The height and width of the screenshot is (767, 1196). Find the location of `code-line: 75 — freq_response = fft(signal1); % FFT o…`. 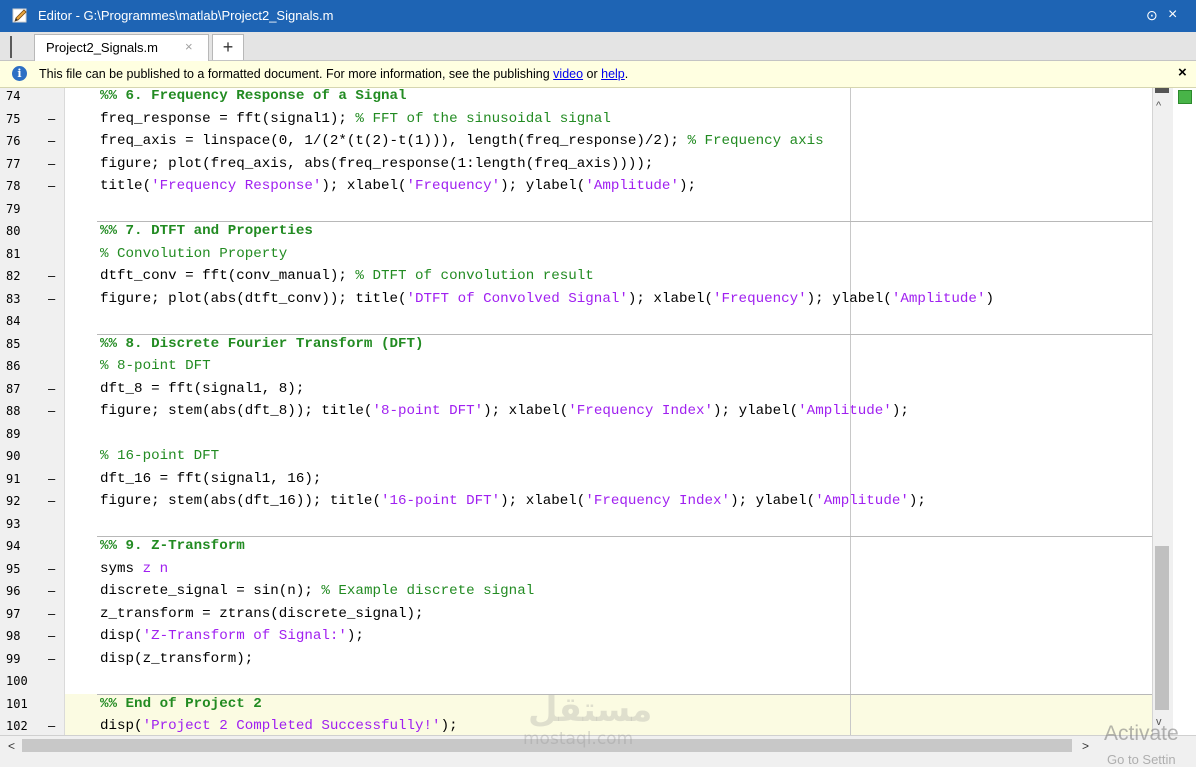

code-line: 75 — freq_response = fft(signal1); % FFT o… is located at coordinates (576, 119).